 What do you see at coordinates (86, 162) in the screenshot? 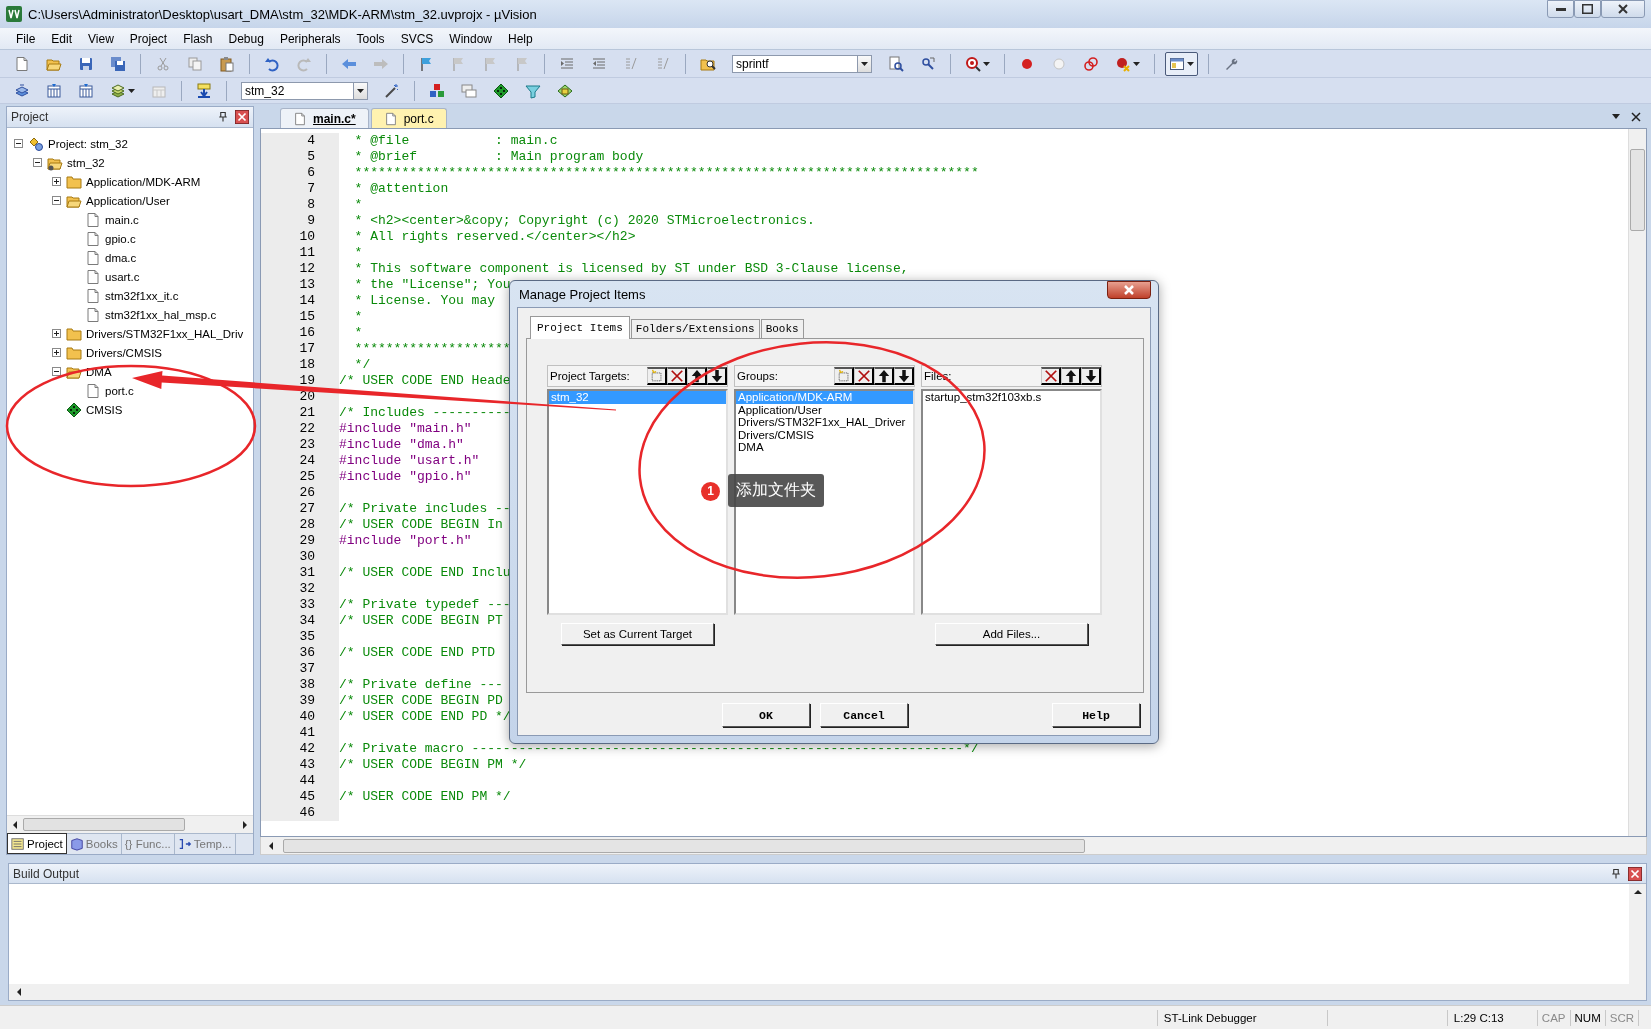
I see `tree-item: stm_32` at bounding box center [86, 162].